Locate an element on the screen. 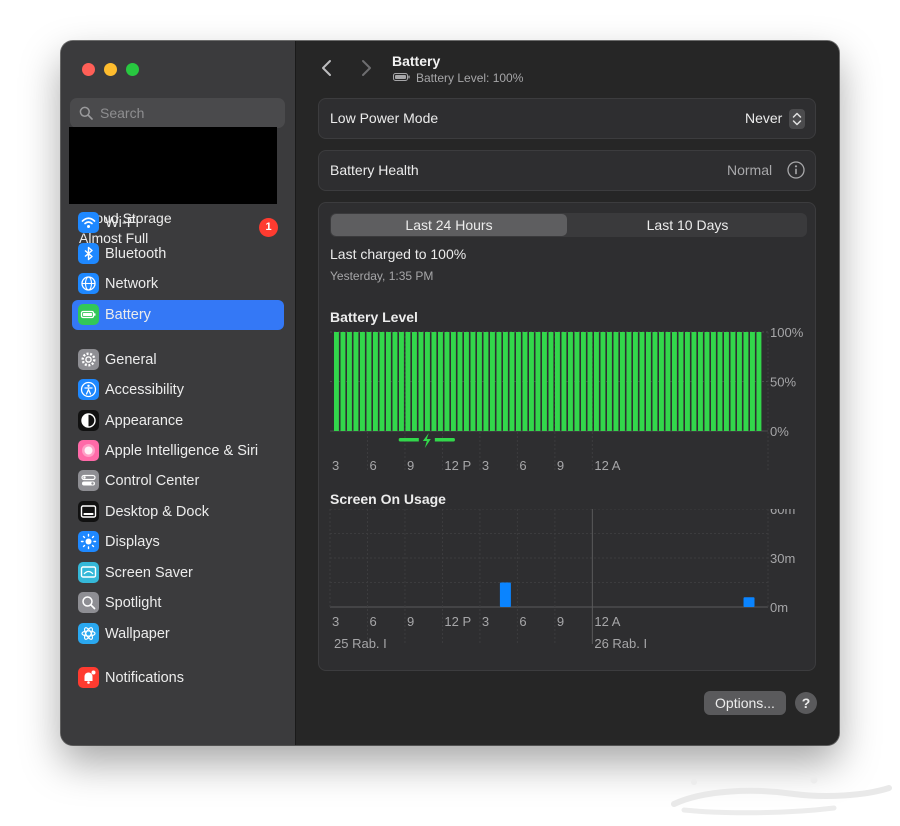 The height and width of the screenshot is (826, 900). sidebar-item-notifications: Notifications is located at coordinates (178, 678).